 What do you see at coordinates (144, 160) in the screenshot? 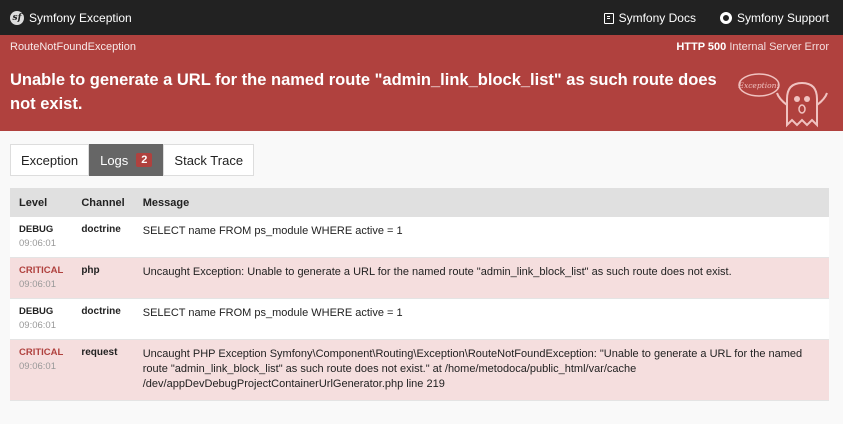
I see `logs-count-badge: 2` at bounding box center [144, 160].